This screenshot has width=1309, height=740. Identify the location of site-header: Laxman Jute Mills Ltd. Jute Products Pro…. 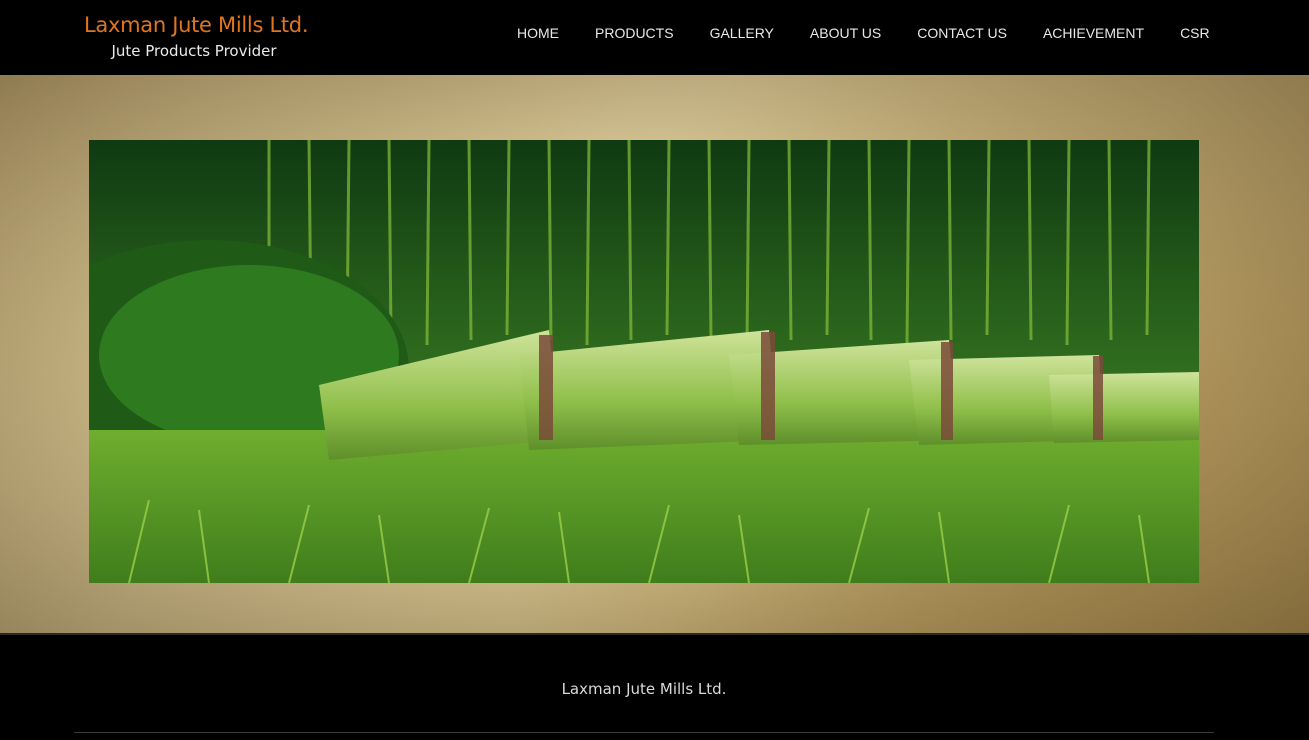
(654, 37).